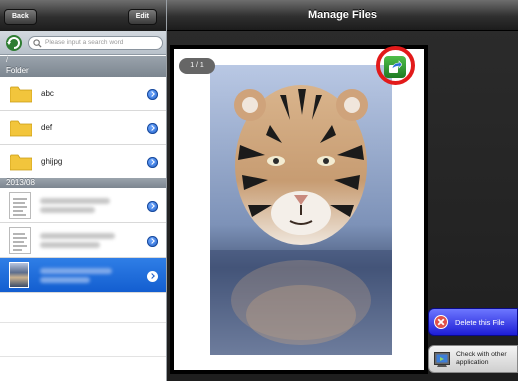  What do you see at coordinates (20, 17) in the screenshot?
I see `back-button: Back` at bounding box center [20, 17].